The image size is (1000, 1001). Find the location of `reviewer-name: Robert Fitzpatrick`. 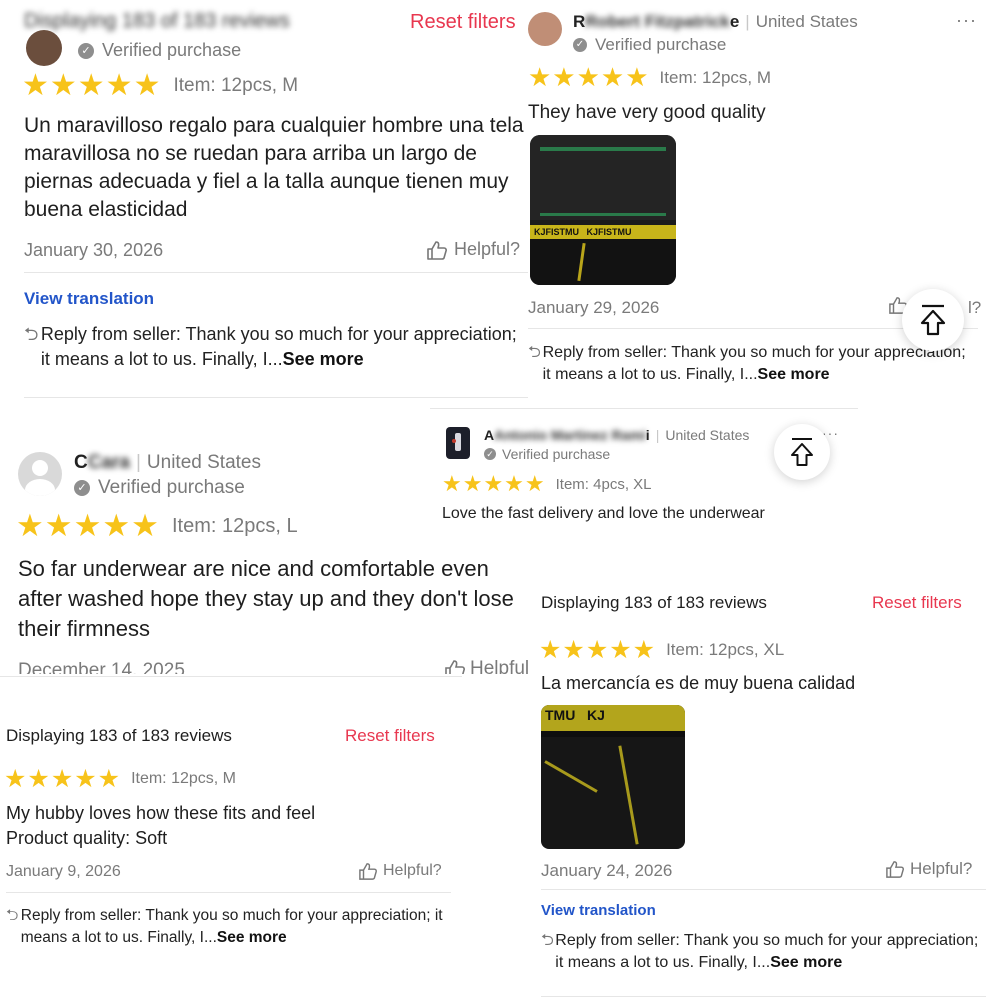

reviewer-name: Robert Fitzpatrick is located at coordinates (657, 21).